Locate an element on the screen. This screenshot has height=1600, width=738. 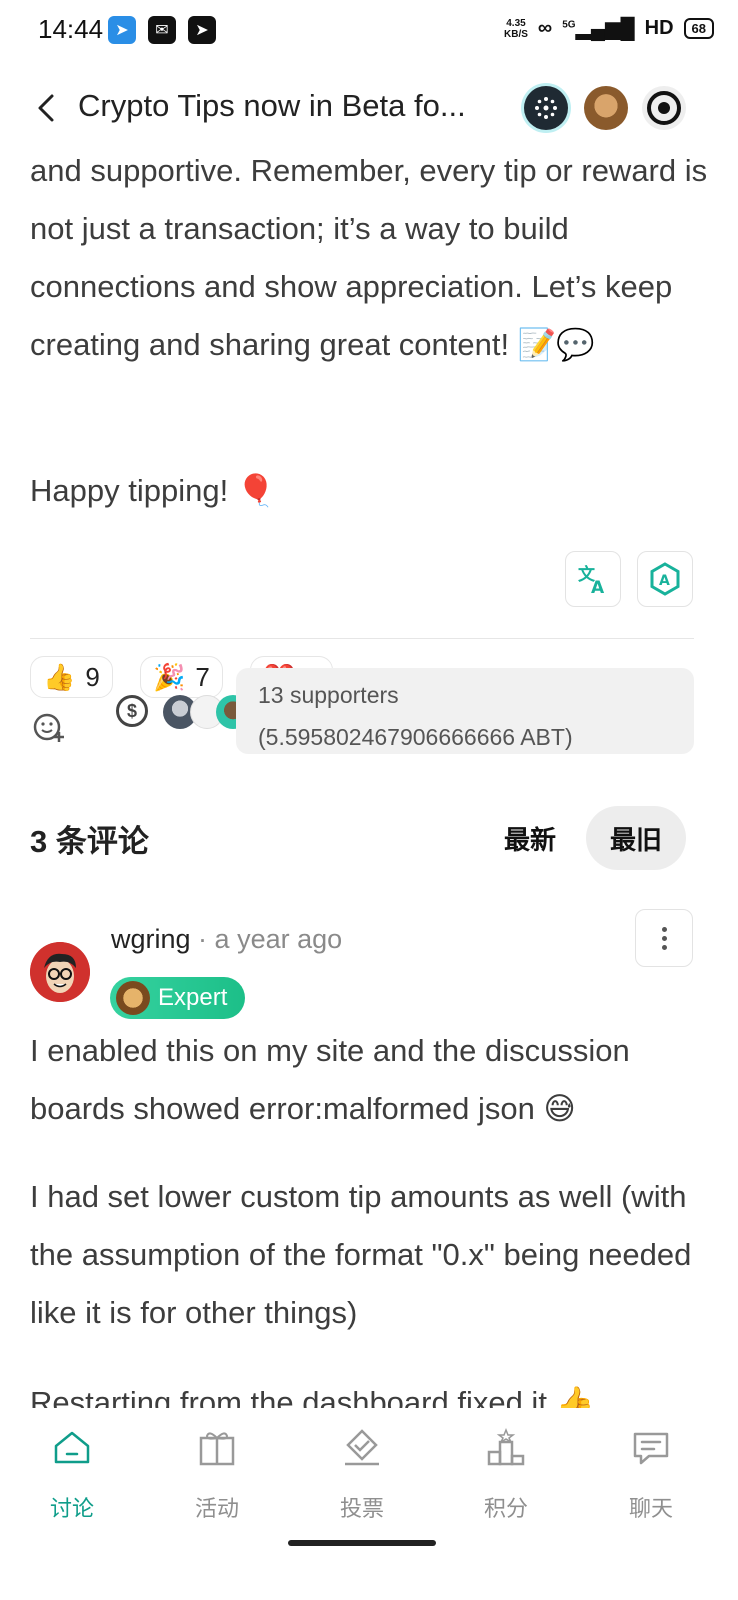
record-icon is located at coordinates (664, 108).